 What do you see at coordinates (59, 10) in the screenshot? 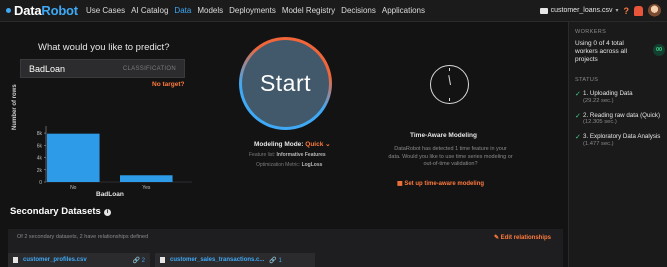
I see `logo-robot: Robot` at bounding box center [59, 10].